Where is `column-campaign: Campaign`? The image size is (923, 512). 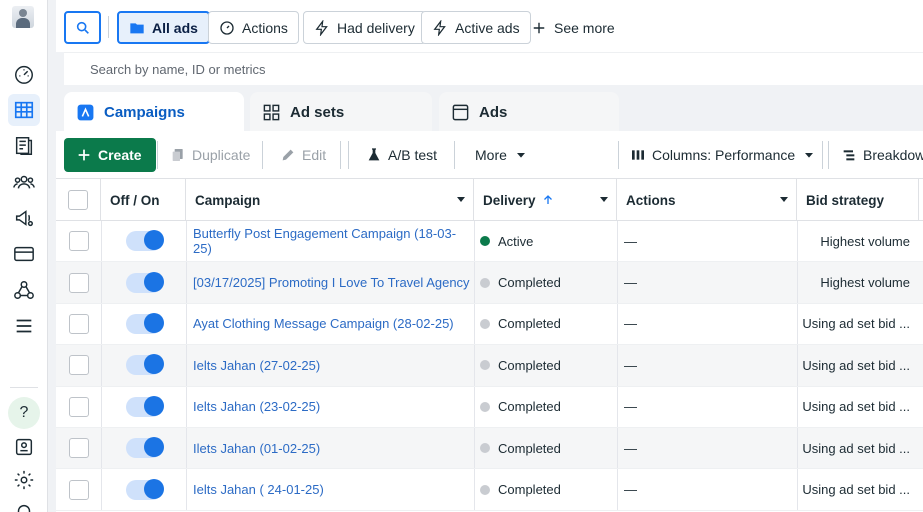
column-campaign: Campaign is located at coordinates (330, 200).